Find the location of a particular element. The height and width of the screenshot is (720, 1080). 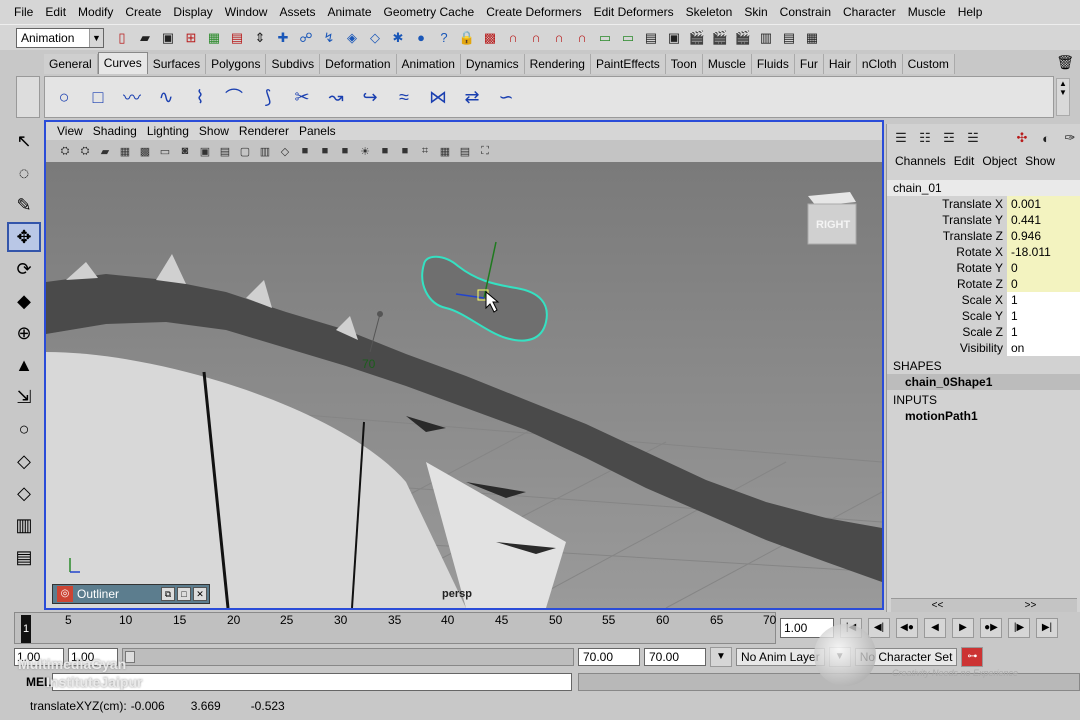

attr-value: -18.011 is located at coordinates (1043, 252).